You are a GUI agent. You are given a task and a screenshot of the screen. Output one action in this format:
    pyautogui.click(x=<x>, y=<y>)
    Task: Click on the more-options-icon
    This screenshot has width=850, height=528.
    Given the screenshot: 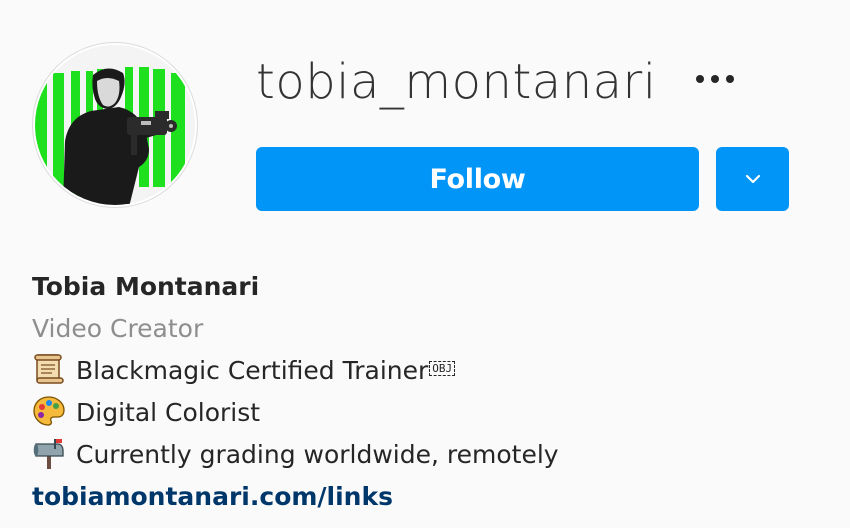 What is the action you would take?
    pyautogui.click(x=700, y=79)
    